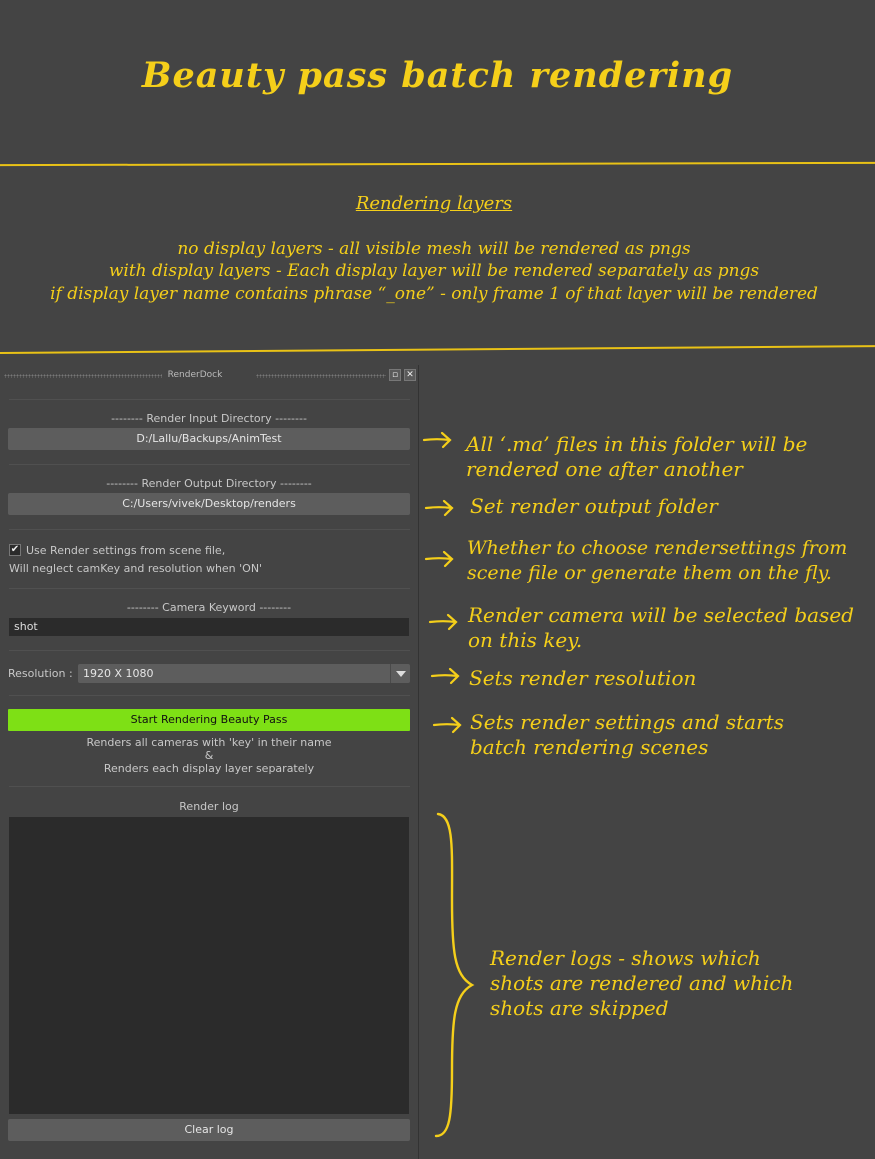  What do you see at coordinates (627, 722) in the screenshot?
I see `annotation-line: Sets render settings and starts` at bounding box center [627, 722].